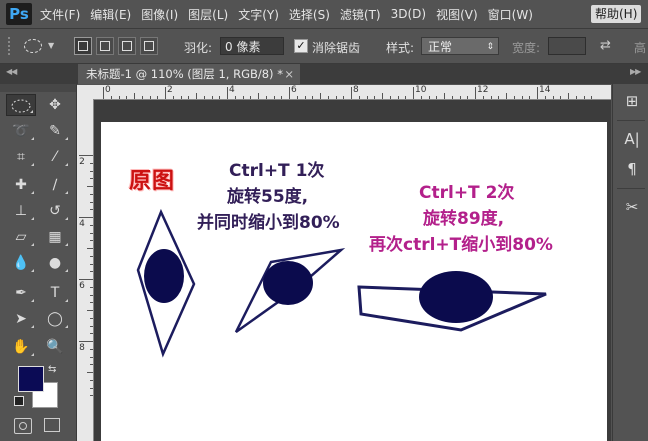  Describe the element at coordinates (460, 46) in the screenshot. I see `style-select: 正常 ⇕` at that location.